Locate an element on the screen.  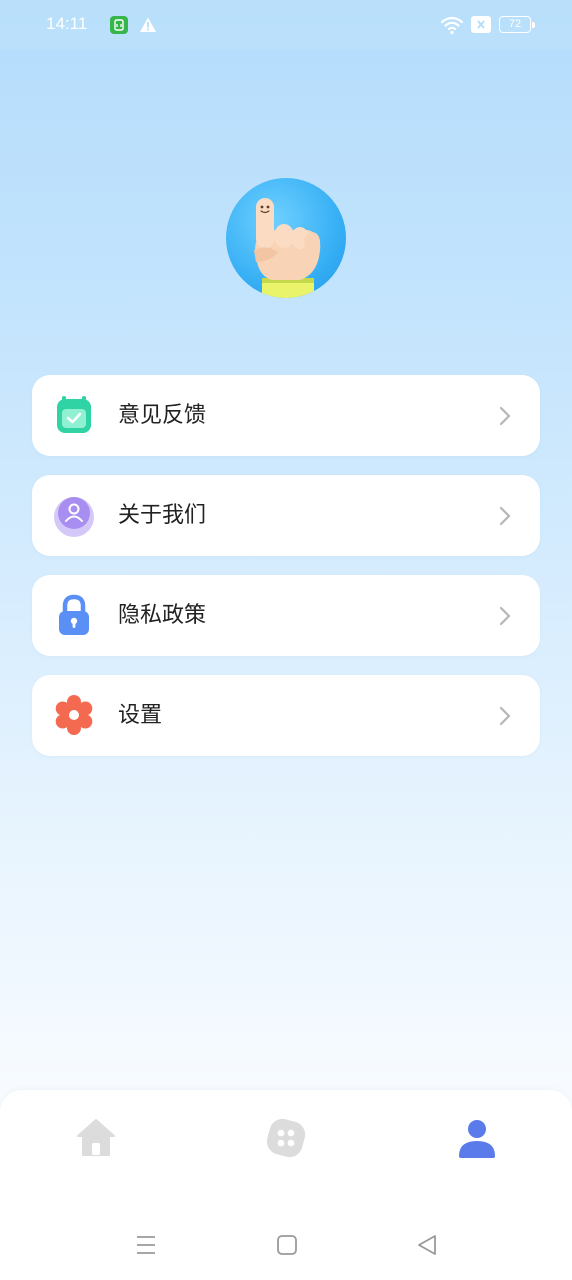
tab-apps is located at coordinates (286, 1138).